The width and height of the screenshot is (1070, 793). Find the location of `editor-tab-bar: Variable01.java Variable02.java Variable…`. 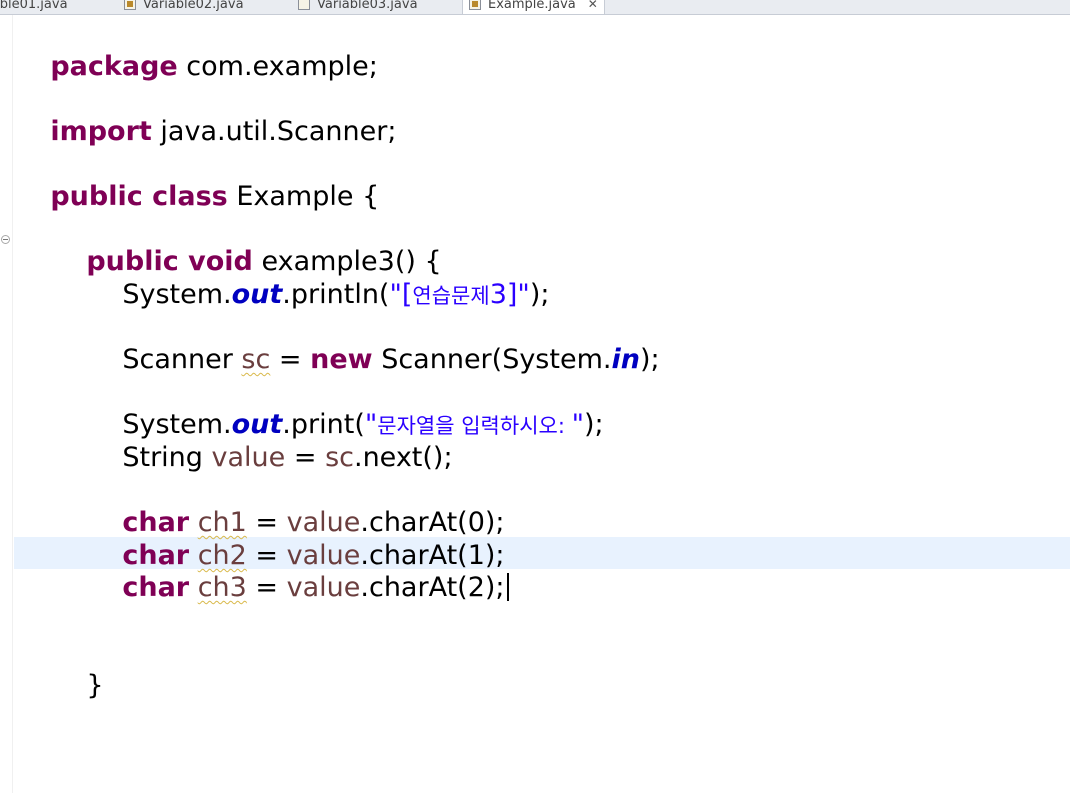

editor-tab-bar: Variable01.java Variable02.java Variable… is located at coordinates (535, 7).